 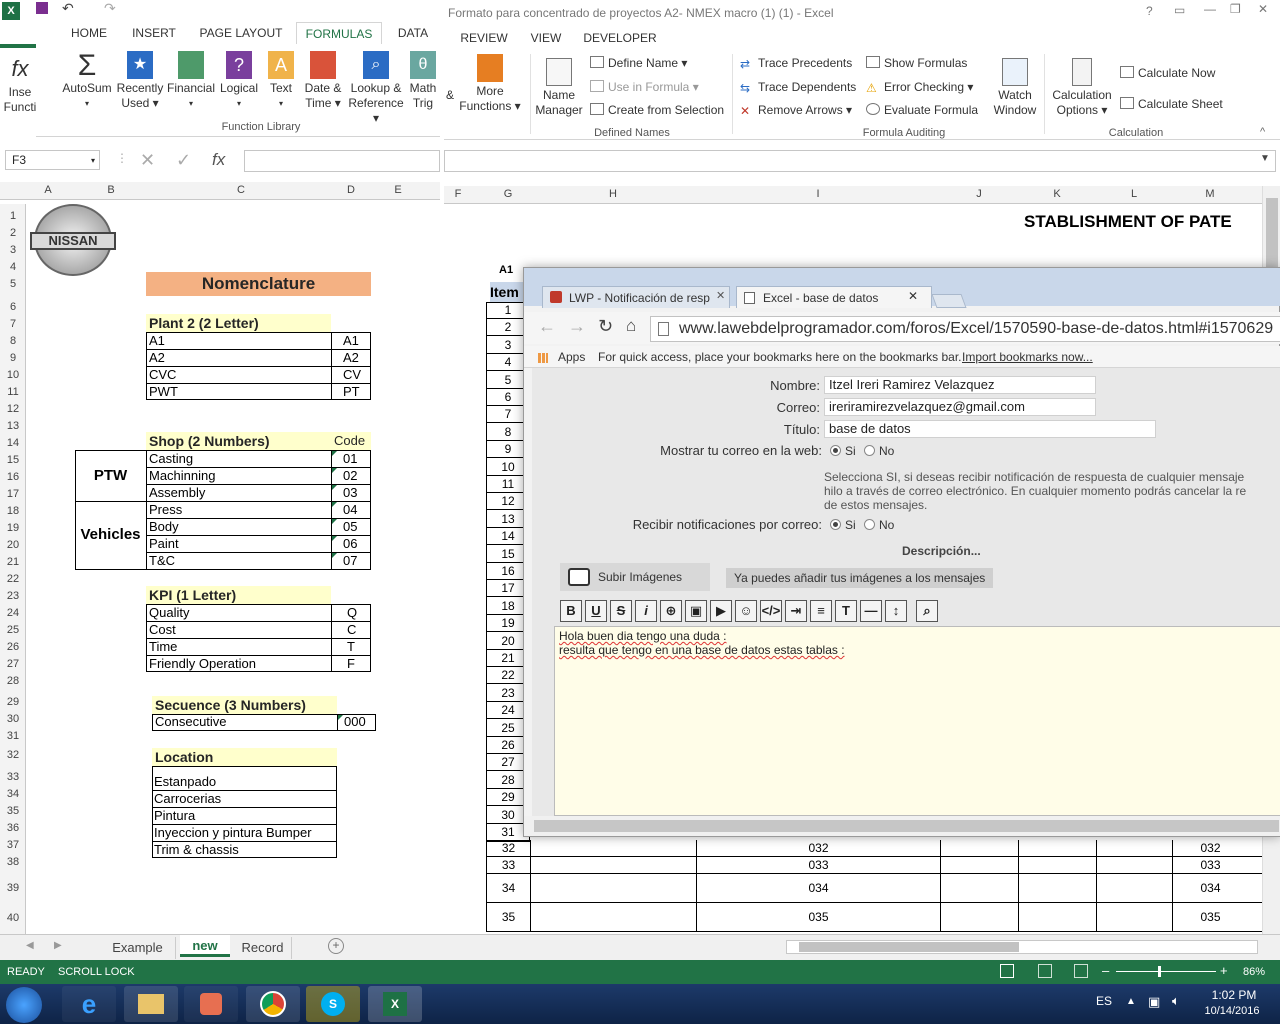 What do you see at coordinates (696, 611) in the screenshot?
I see `image-icon: ▣` at bounding box center [696, 611].